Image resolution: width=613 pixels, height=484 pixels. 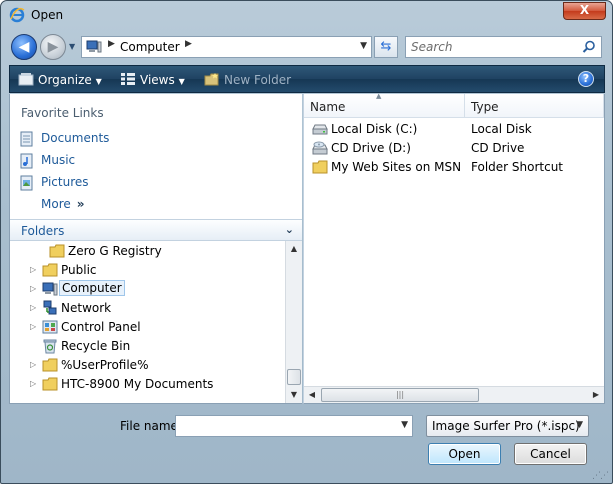 I want to click on recycle-bin-icon, so click(x=50, y=346).